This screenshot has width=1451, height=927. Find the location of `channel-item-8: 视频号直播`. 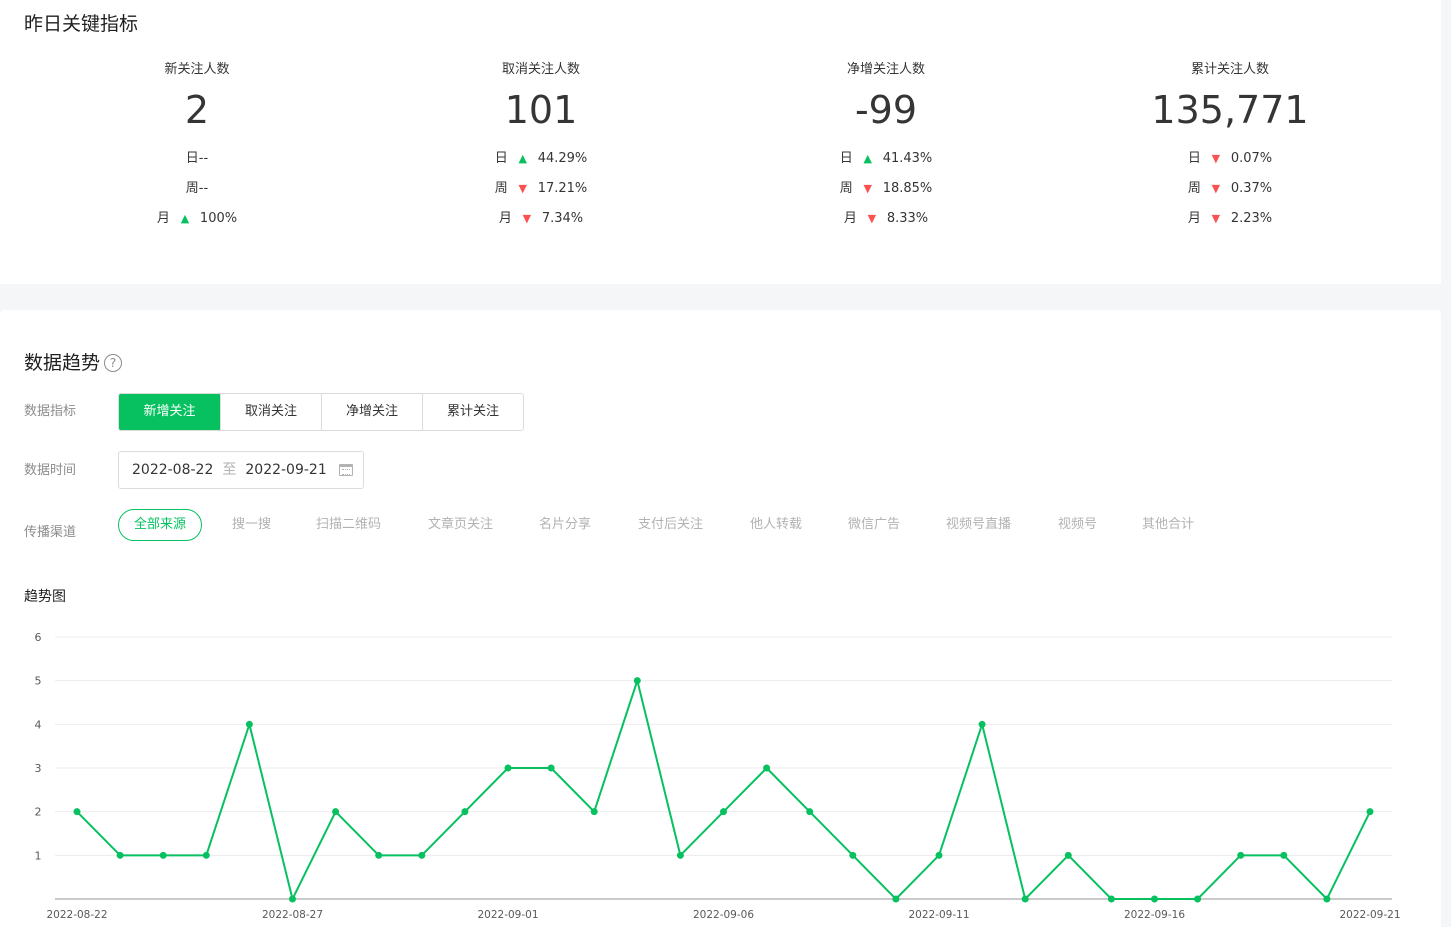

channel-item-8: 视频号直播 is located at coordinates (978, 525).